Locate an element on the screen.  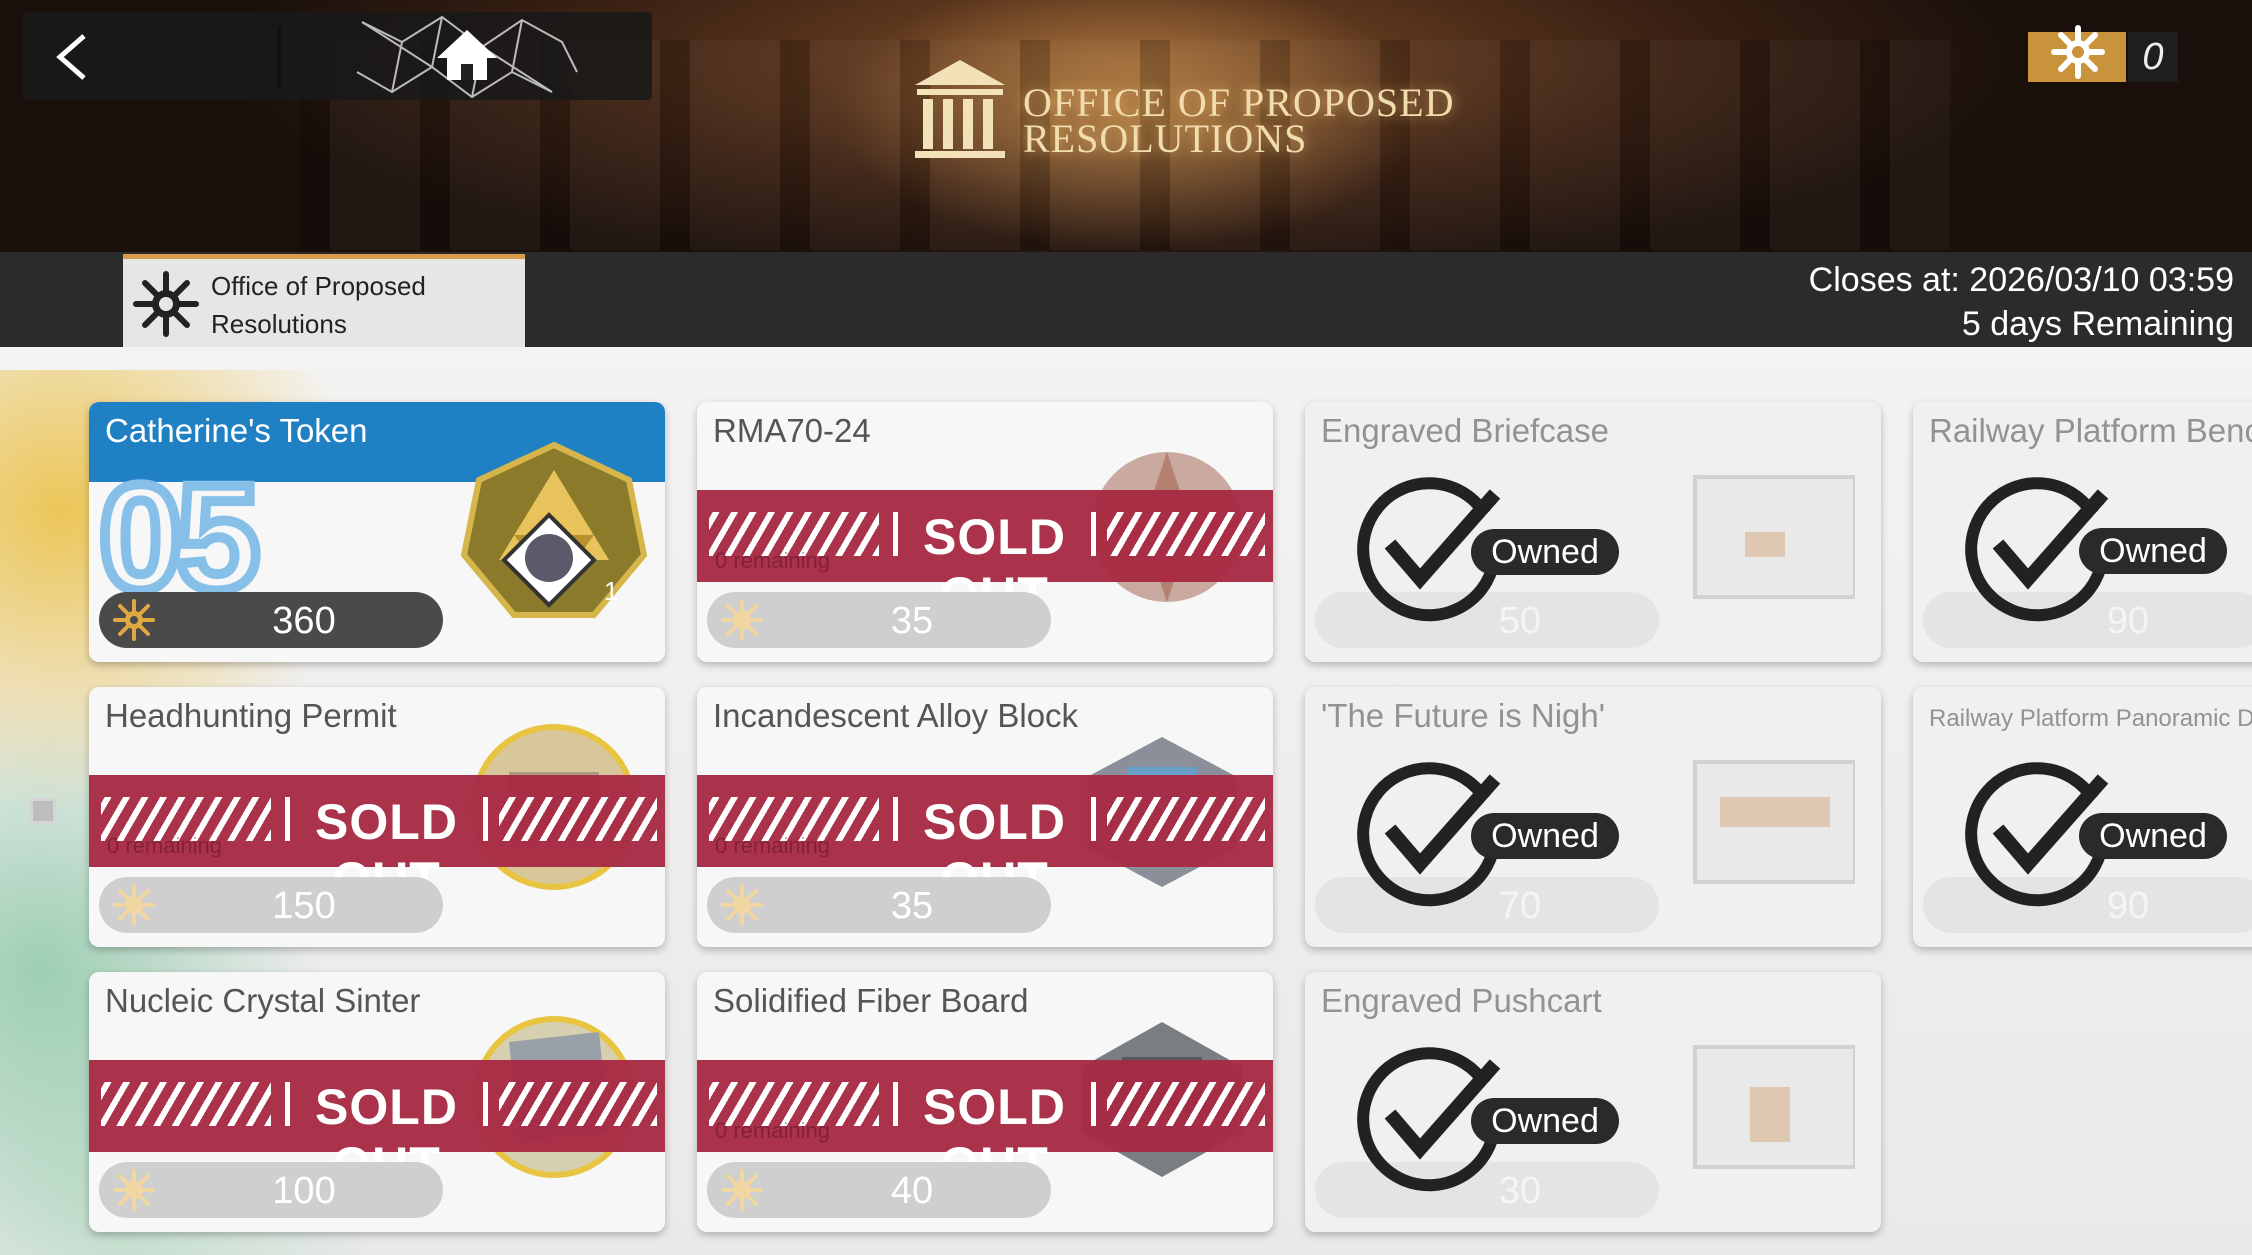
shop-item-railway-platform-bench: Railway Platform Bench 90 Owned is located at coordinates (2082, 532).